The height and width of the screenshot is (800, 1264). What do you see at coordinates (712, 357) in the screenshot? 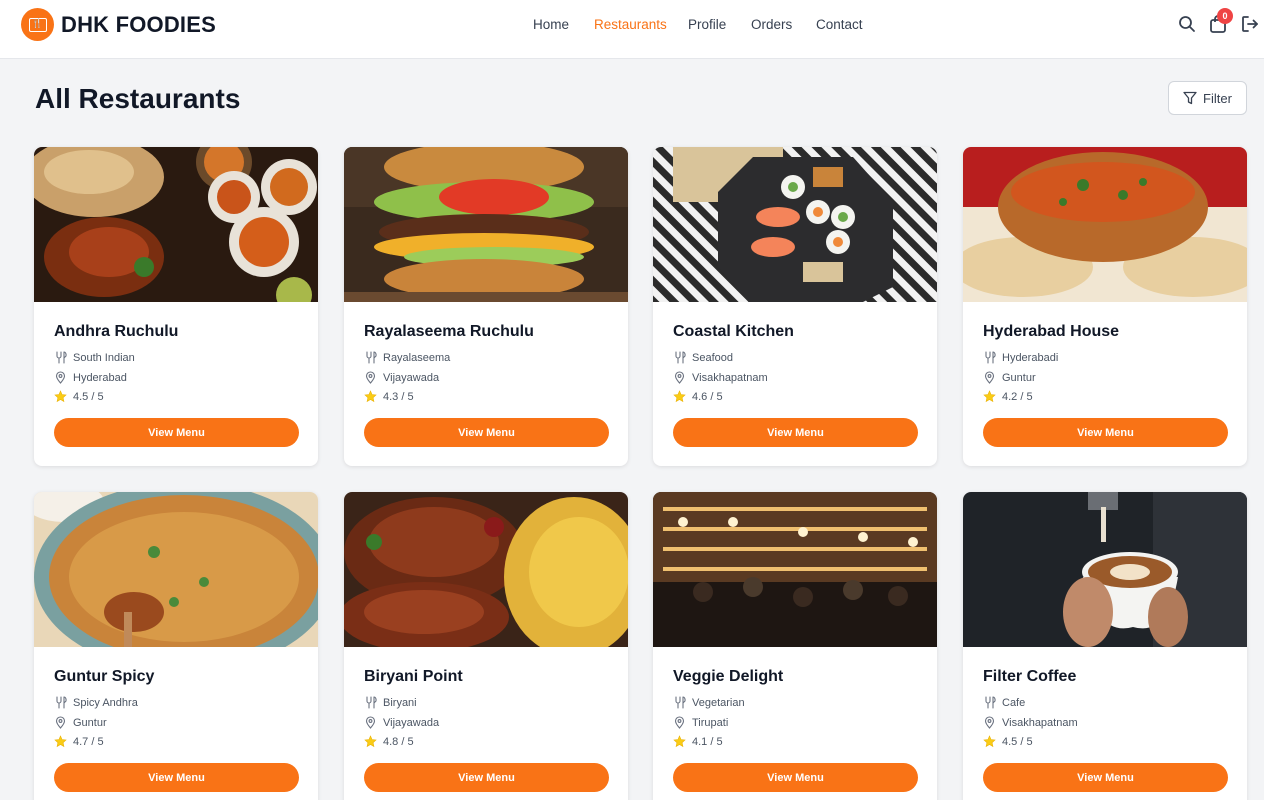
I see `cuisine-text: Seafood` at bounding box center [712, 357].